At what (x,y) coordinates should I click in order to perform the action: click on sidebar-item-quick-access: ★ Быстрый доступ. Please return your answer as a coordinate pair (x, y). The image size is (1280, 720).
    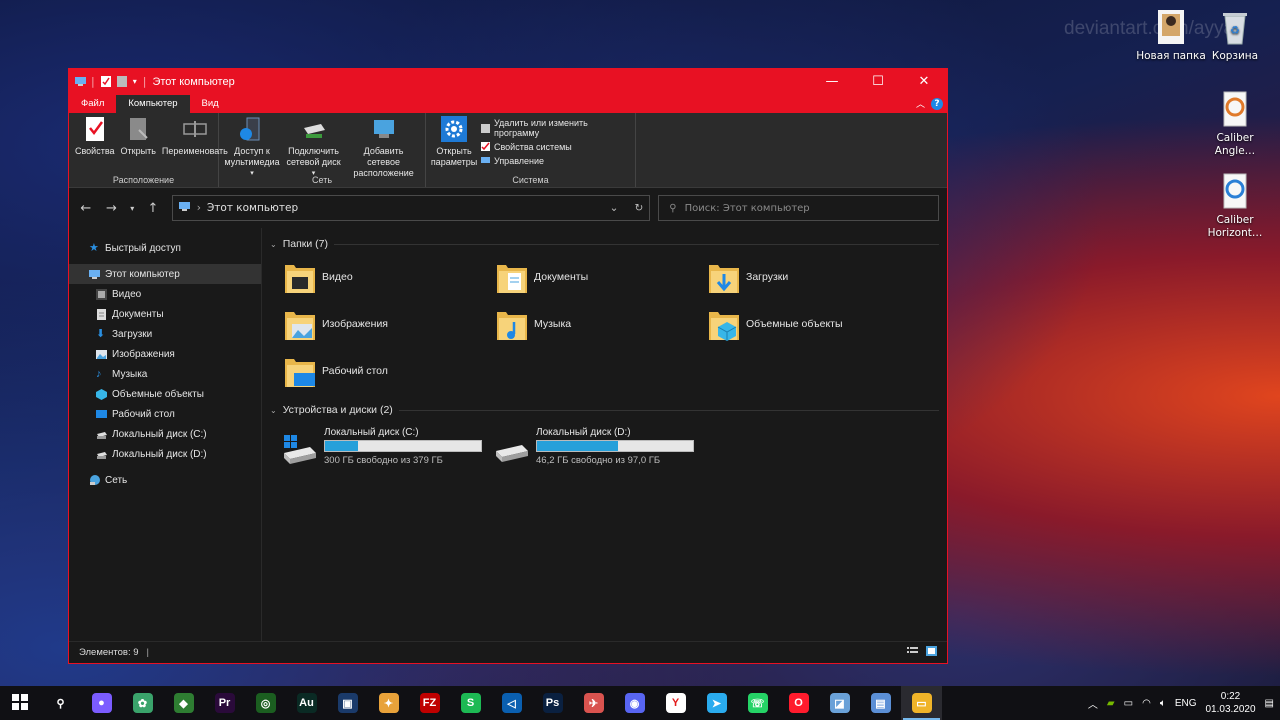
    Looking at the image, I should click on (165, 248).